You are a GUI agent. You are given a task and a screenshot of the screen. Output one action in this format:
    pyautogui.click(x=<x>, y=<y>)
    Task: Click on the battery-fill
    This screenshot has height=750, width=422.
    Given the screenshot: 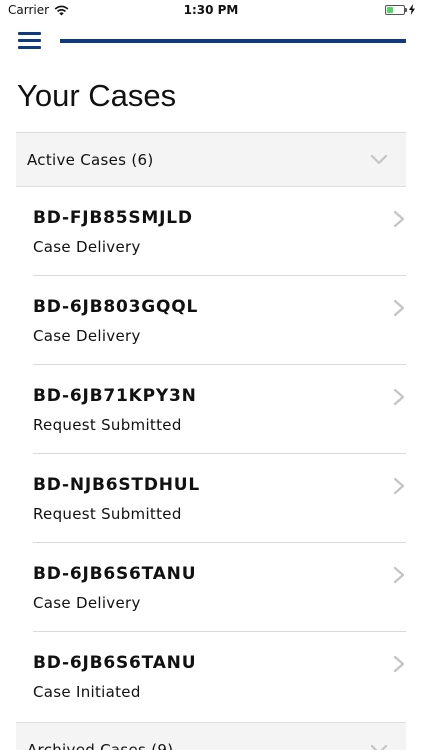 What is the action you would take?
    pyautogui.click(x=390, y=9)
    